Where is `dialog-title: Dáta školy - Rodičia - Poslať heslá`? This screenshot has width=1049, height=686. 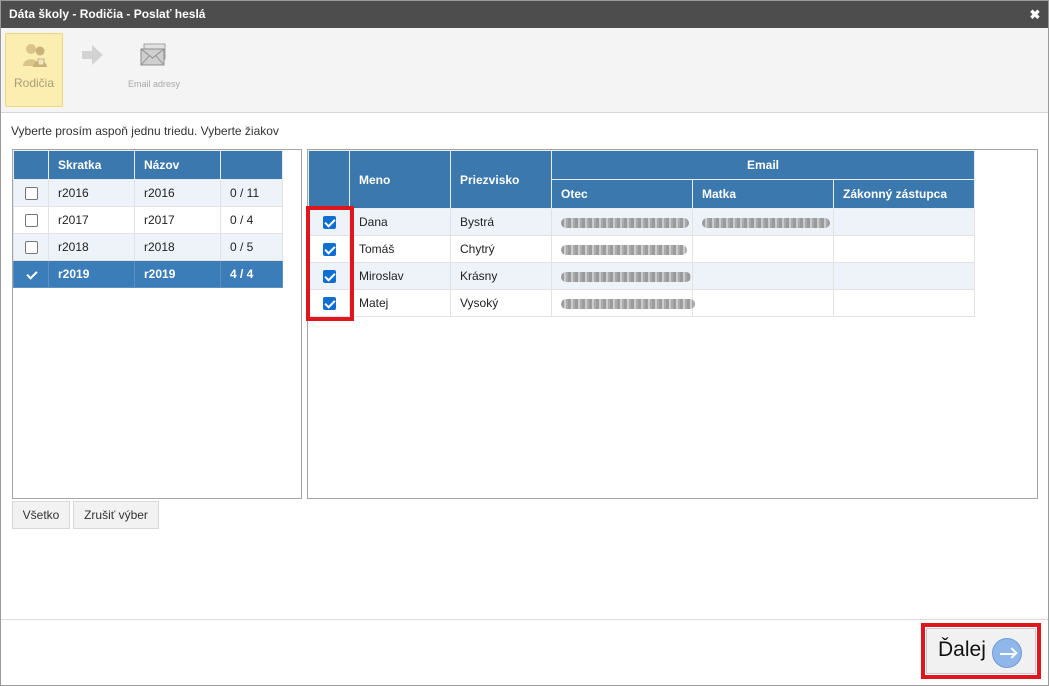 dialog-title: Dáta školy - Rodičia - Poslať heslá is located at coordinates (107, 14).